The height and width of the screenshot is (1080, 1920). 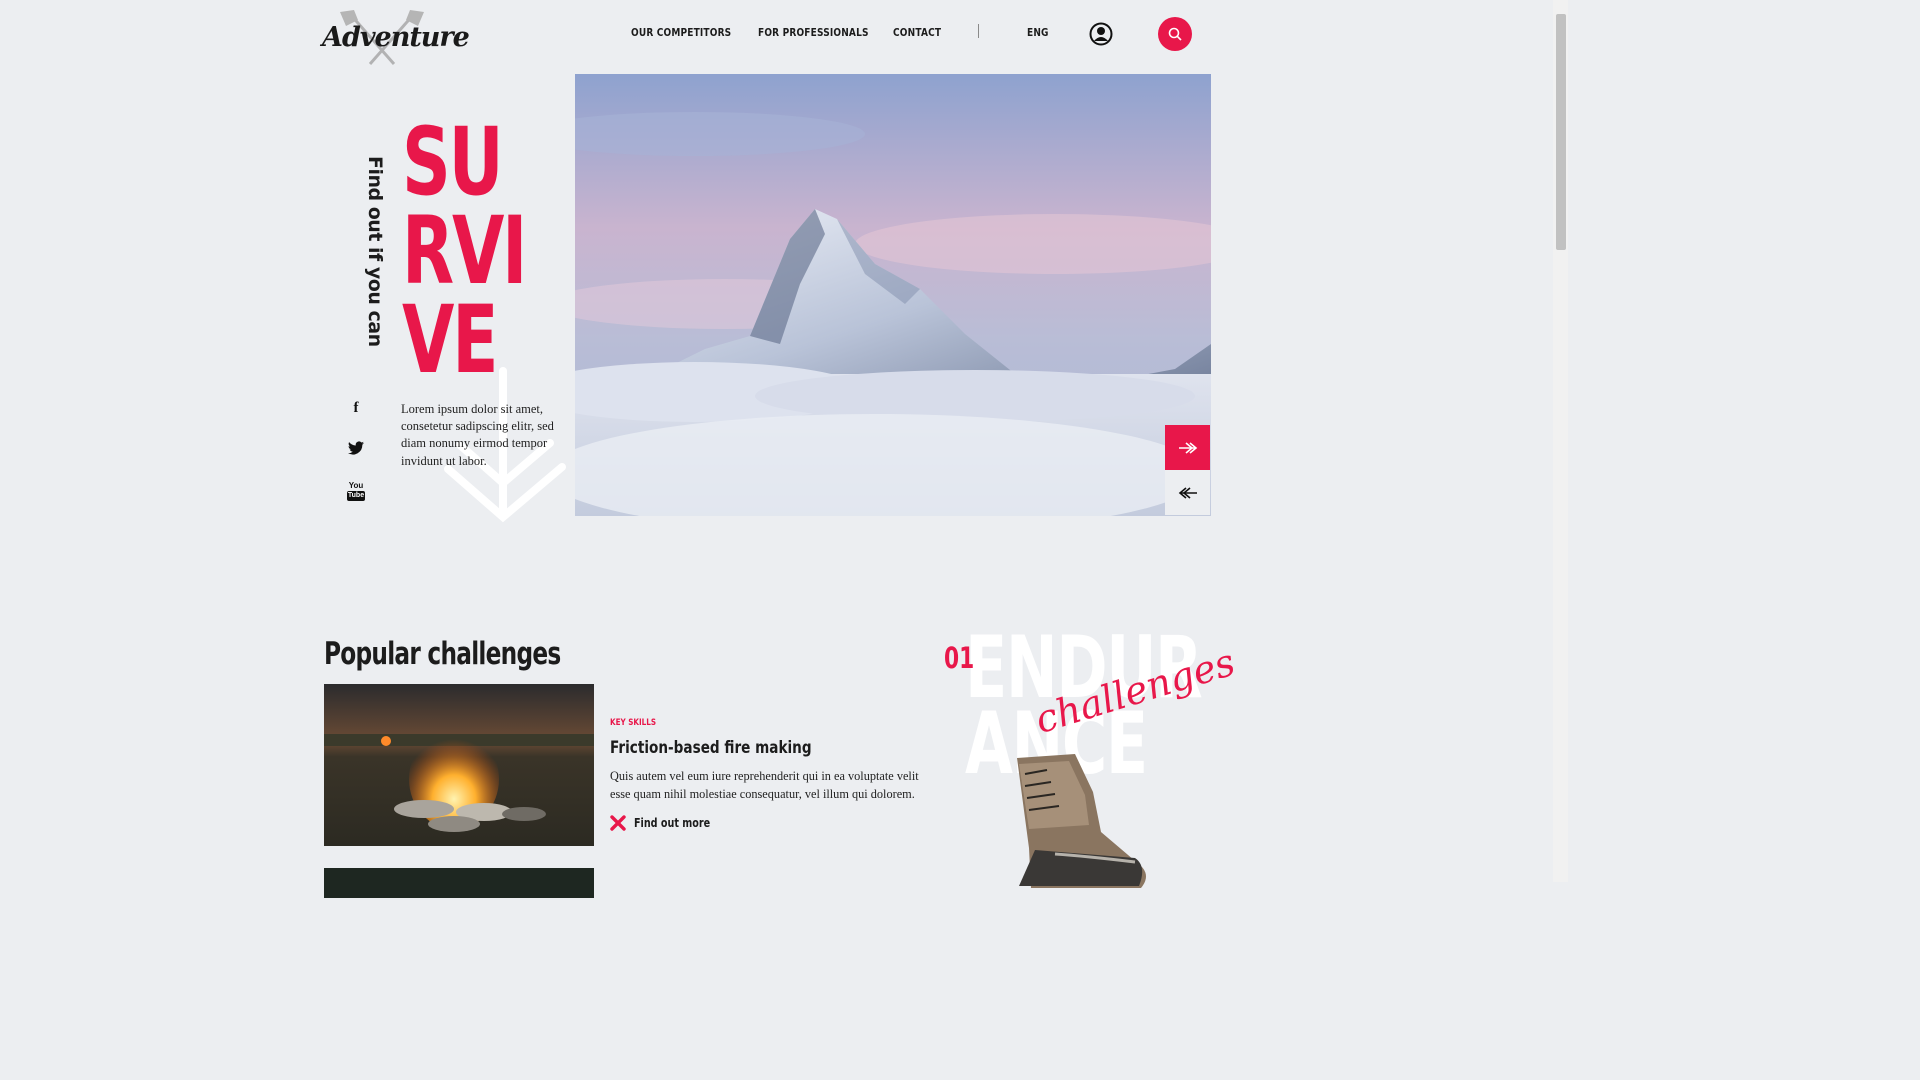 What do you see at coordinates (356, 495) in the screenshot?
I see `youtube-icon-bottom: Tube` at bounding box center [356, 495].